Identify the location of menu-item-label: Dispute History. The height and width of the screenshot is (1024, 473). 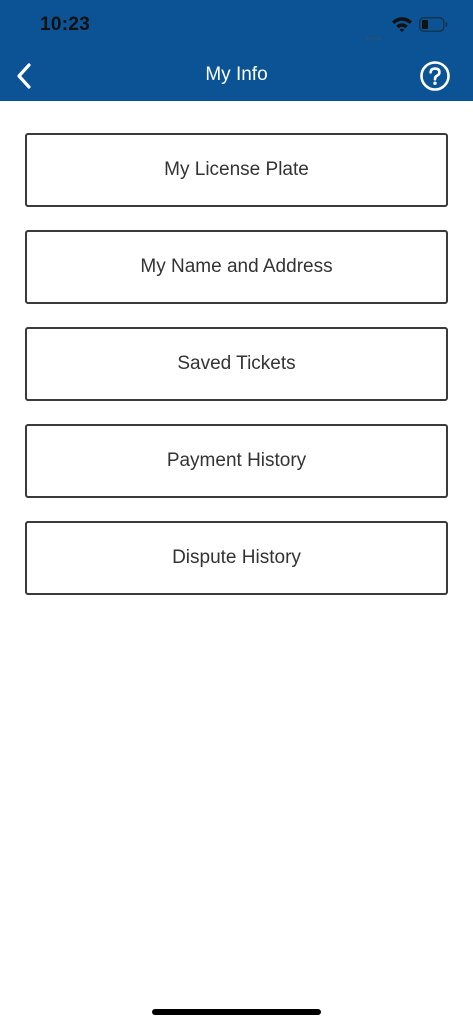
(236, 557).